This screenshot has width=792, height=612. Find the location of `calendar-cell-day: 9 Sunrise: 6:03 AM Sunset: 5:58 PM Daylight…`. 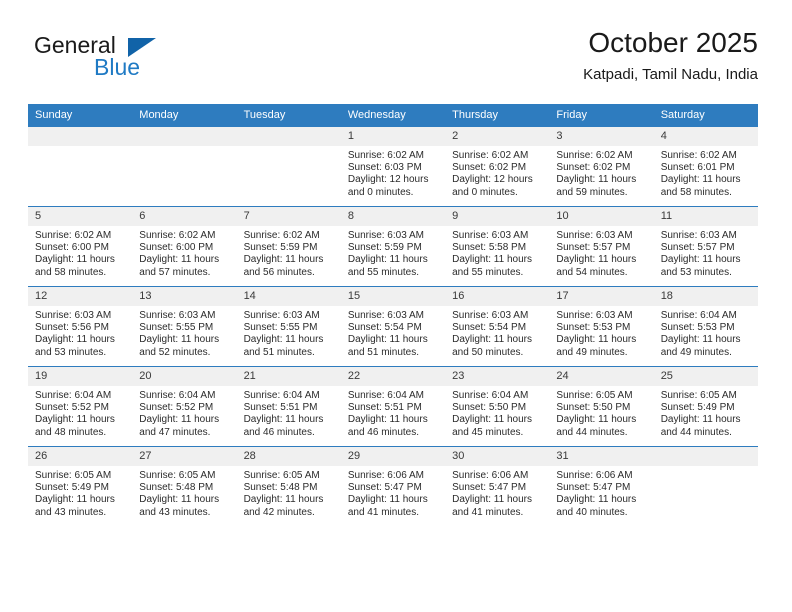

calendar-cell-day: 9 Sunrise: 6:03 AM Sunset: 5:58 PM Daylight… is located at coordinates (497, 246).